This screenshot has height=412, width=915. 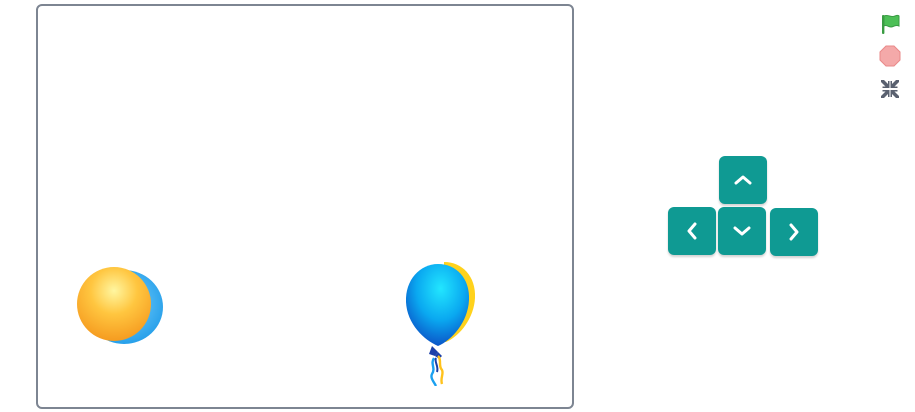 What do you see at coordinates (121, 305) in the screenshot?
I see `orange-ball-sprite` at bounding box center [121, 305].